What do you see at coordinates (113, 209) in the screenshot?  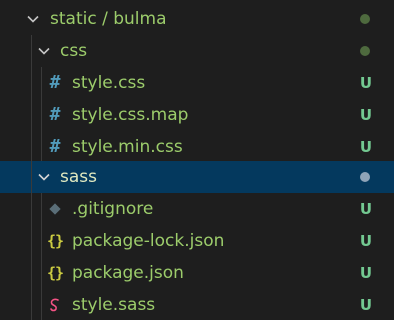 I see `file-name: .gitignore` at bounding box center [113, 209].